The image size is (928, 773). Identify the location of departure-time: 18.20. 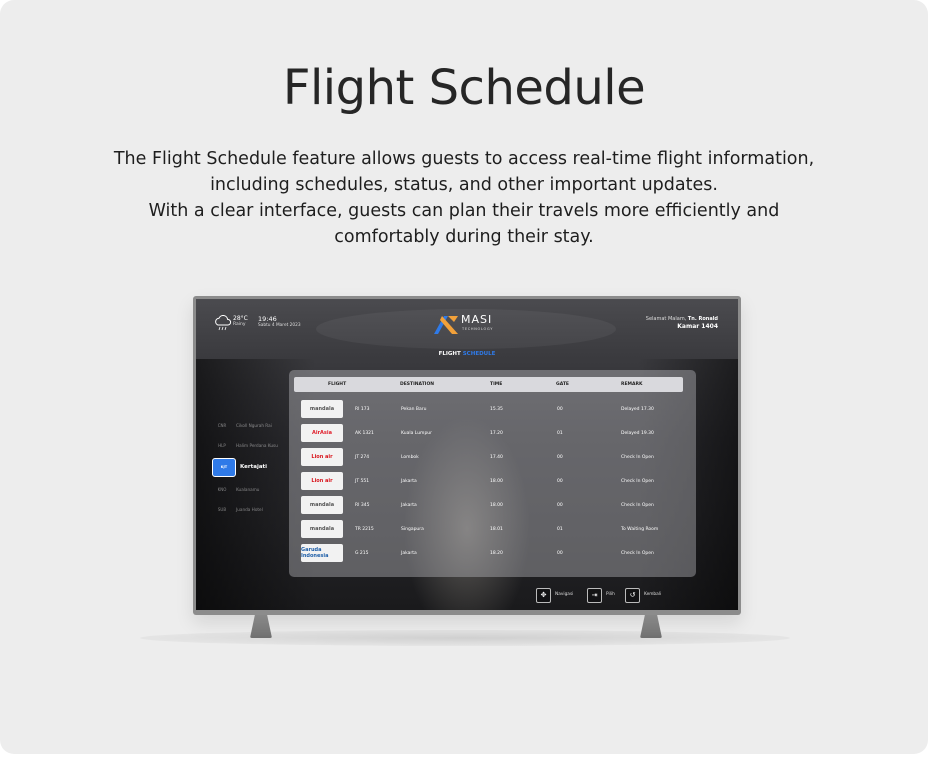
(496, 553).